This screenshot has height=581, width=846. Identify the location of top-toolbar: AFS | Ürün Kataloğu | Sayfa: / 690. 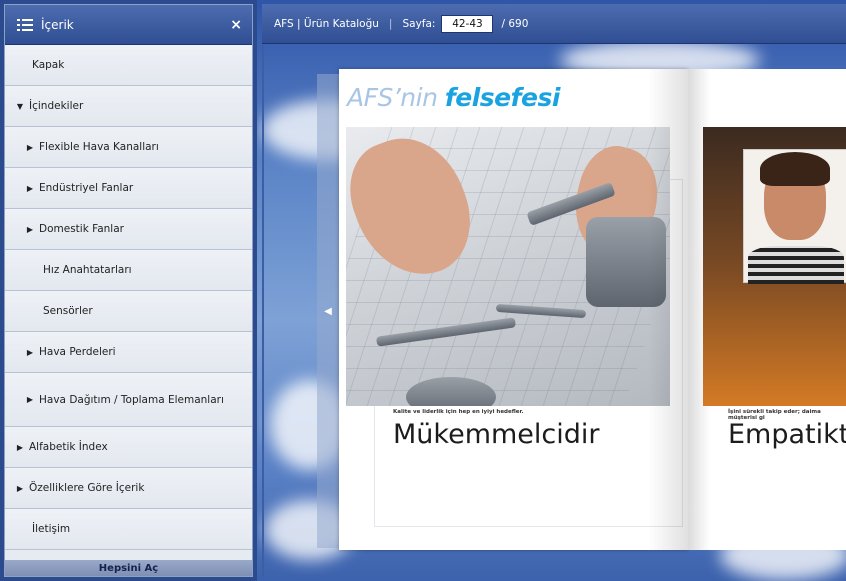
(554, 24).